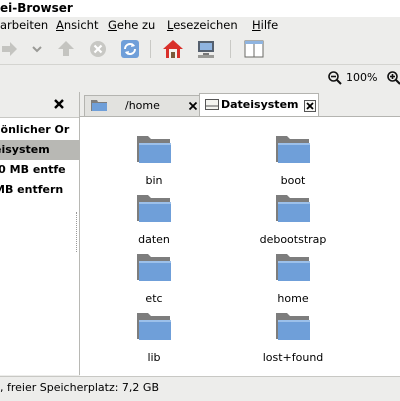 The image size is (400, 401). What do you see at coordinates (77, 25) in the screenshot?
I see `menu-view: Ansicht` at bounding box center [77, 25].